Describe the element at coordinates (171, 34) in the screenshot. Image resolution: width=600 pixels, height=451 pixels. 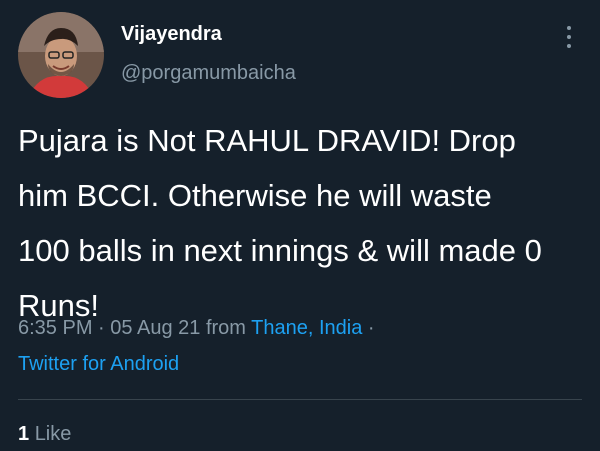
I see `display-name: Vijayendra` at that location.